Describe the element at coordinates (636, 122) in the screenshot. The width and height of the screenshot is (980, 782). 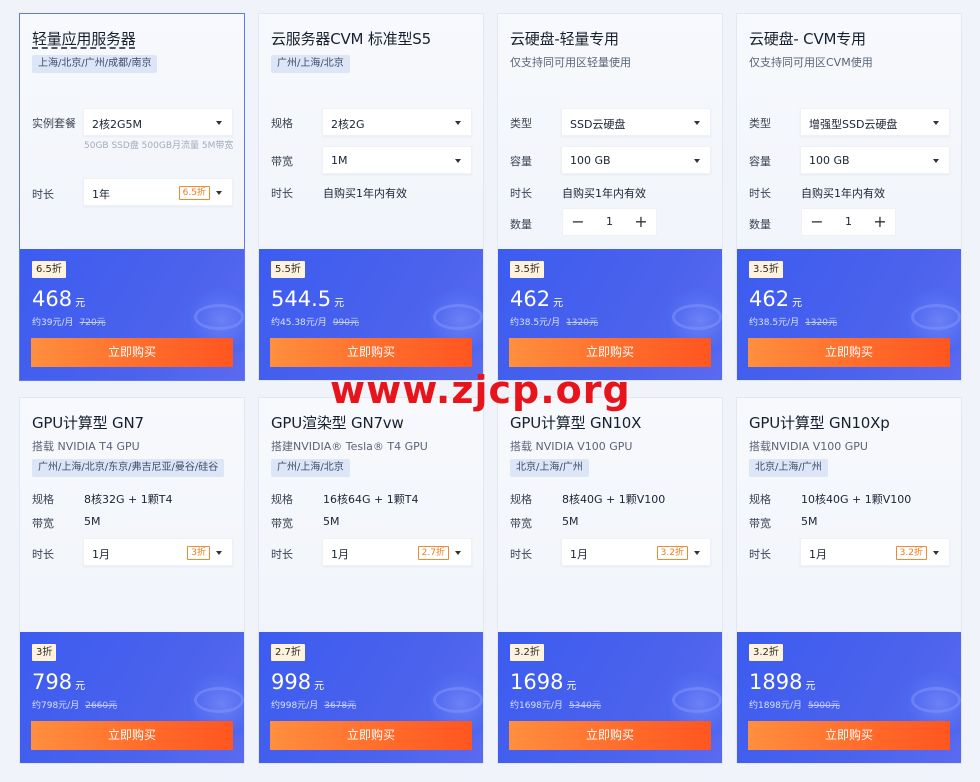
I see `type-select: SSD云硬盘` at that location.